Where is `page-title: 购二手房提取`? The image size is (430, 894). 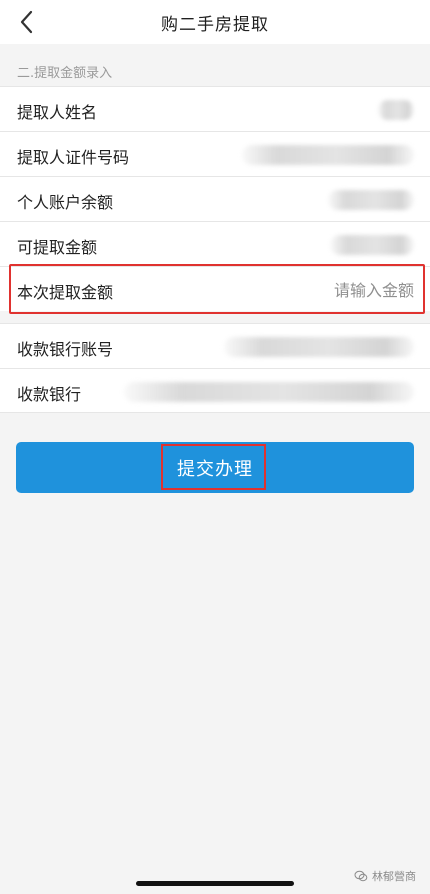
page-title: 购二手房提取 is located at coordinates (215, 25).